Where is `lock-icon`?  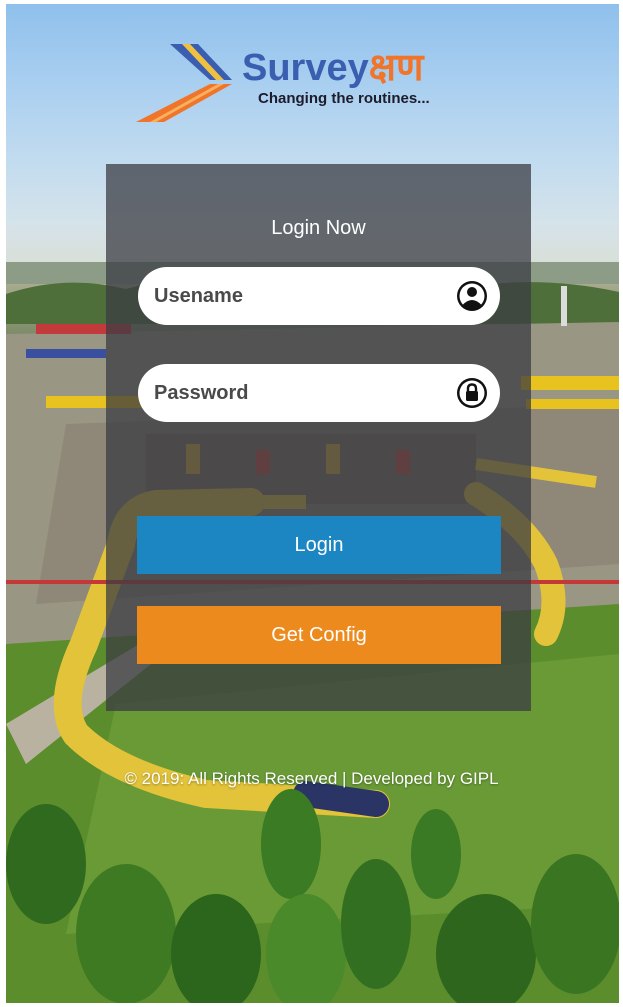
lock-icon is located at coordinates (472, 393).